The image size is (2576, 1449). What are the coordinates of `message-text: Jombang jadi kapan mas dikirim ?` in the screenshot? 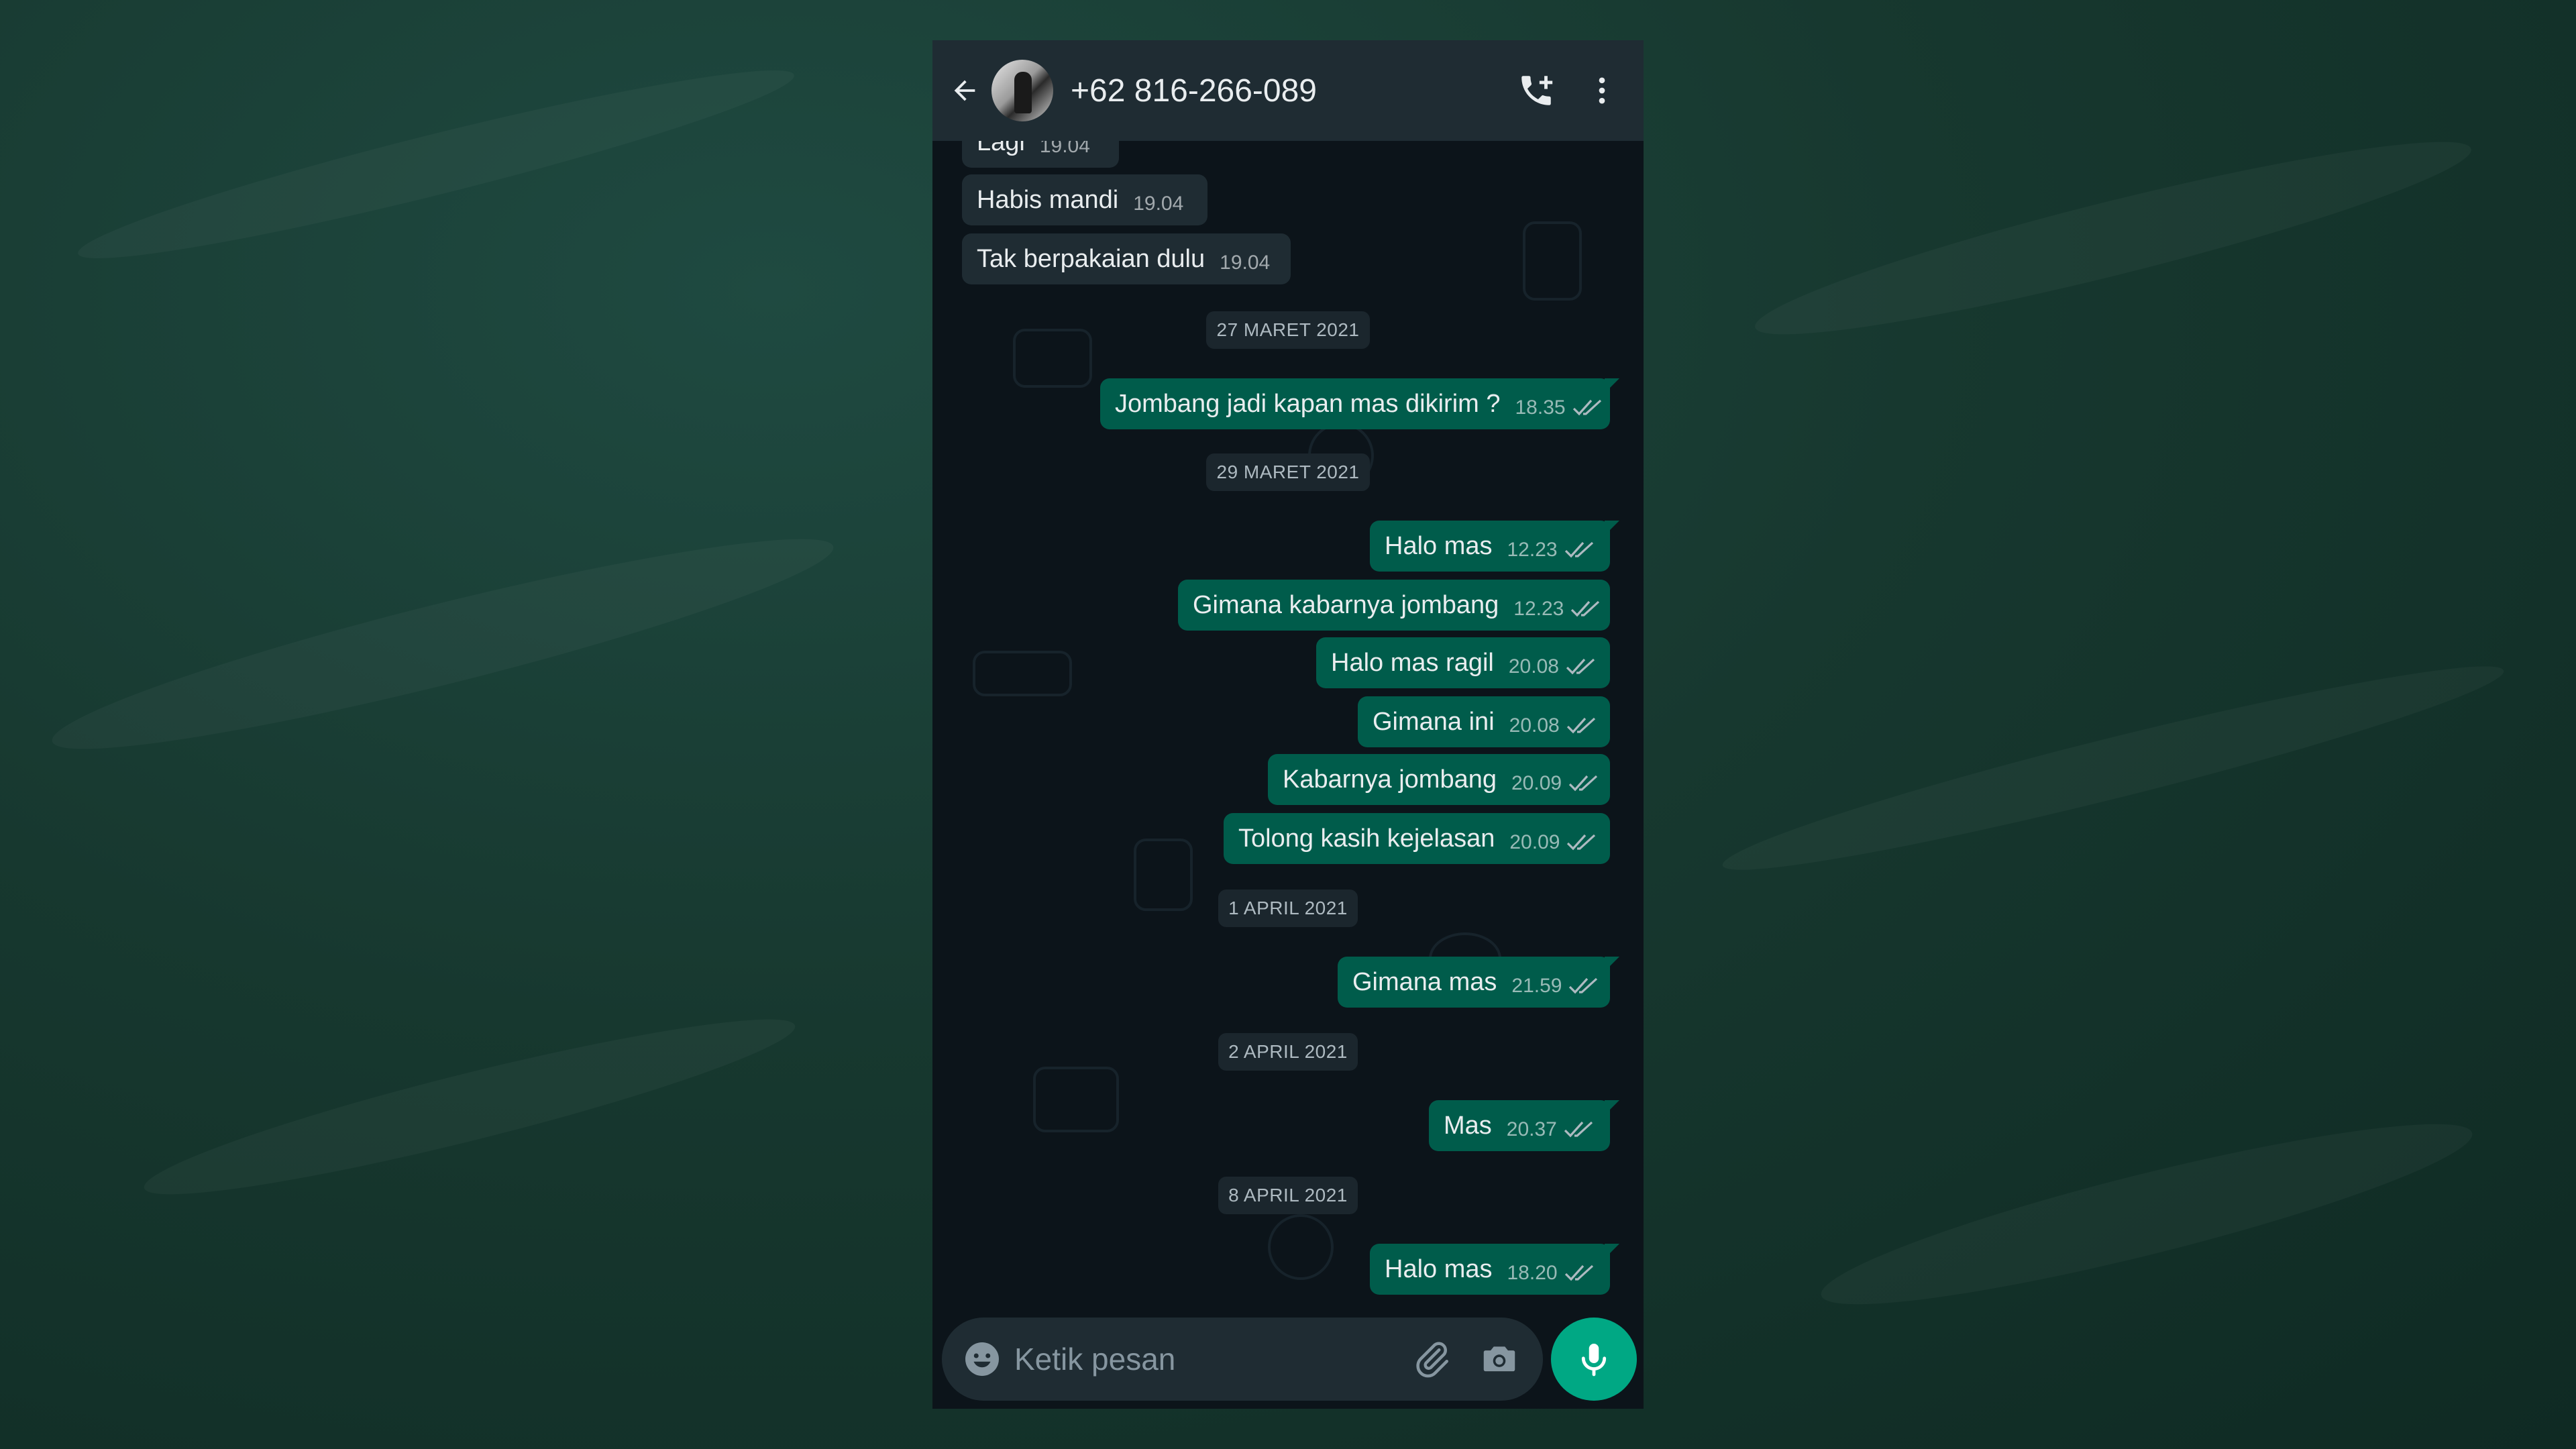 It's located at (1308, 403).